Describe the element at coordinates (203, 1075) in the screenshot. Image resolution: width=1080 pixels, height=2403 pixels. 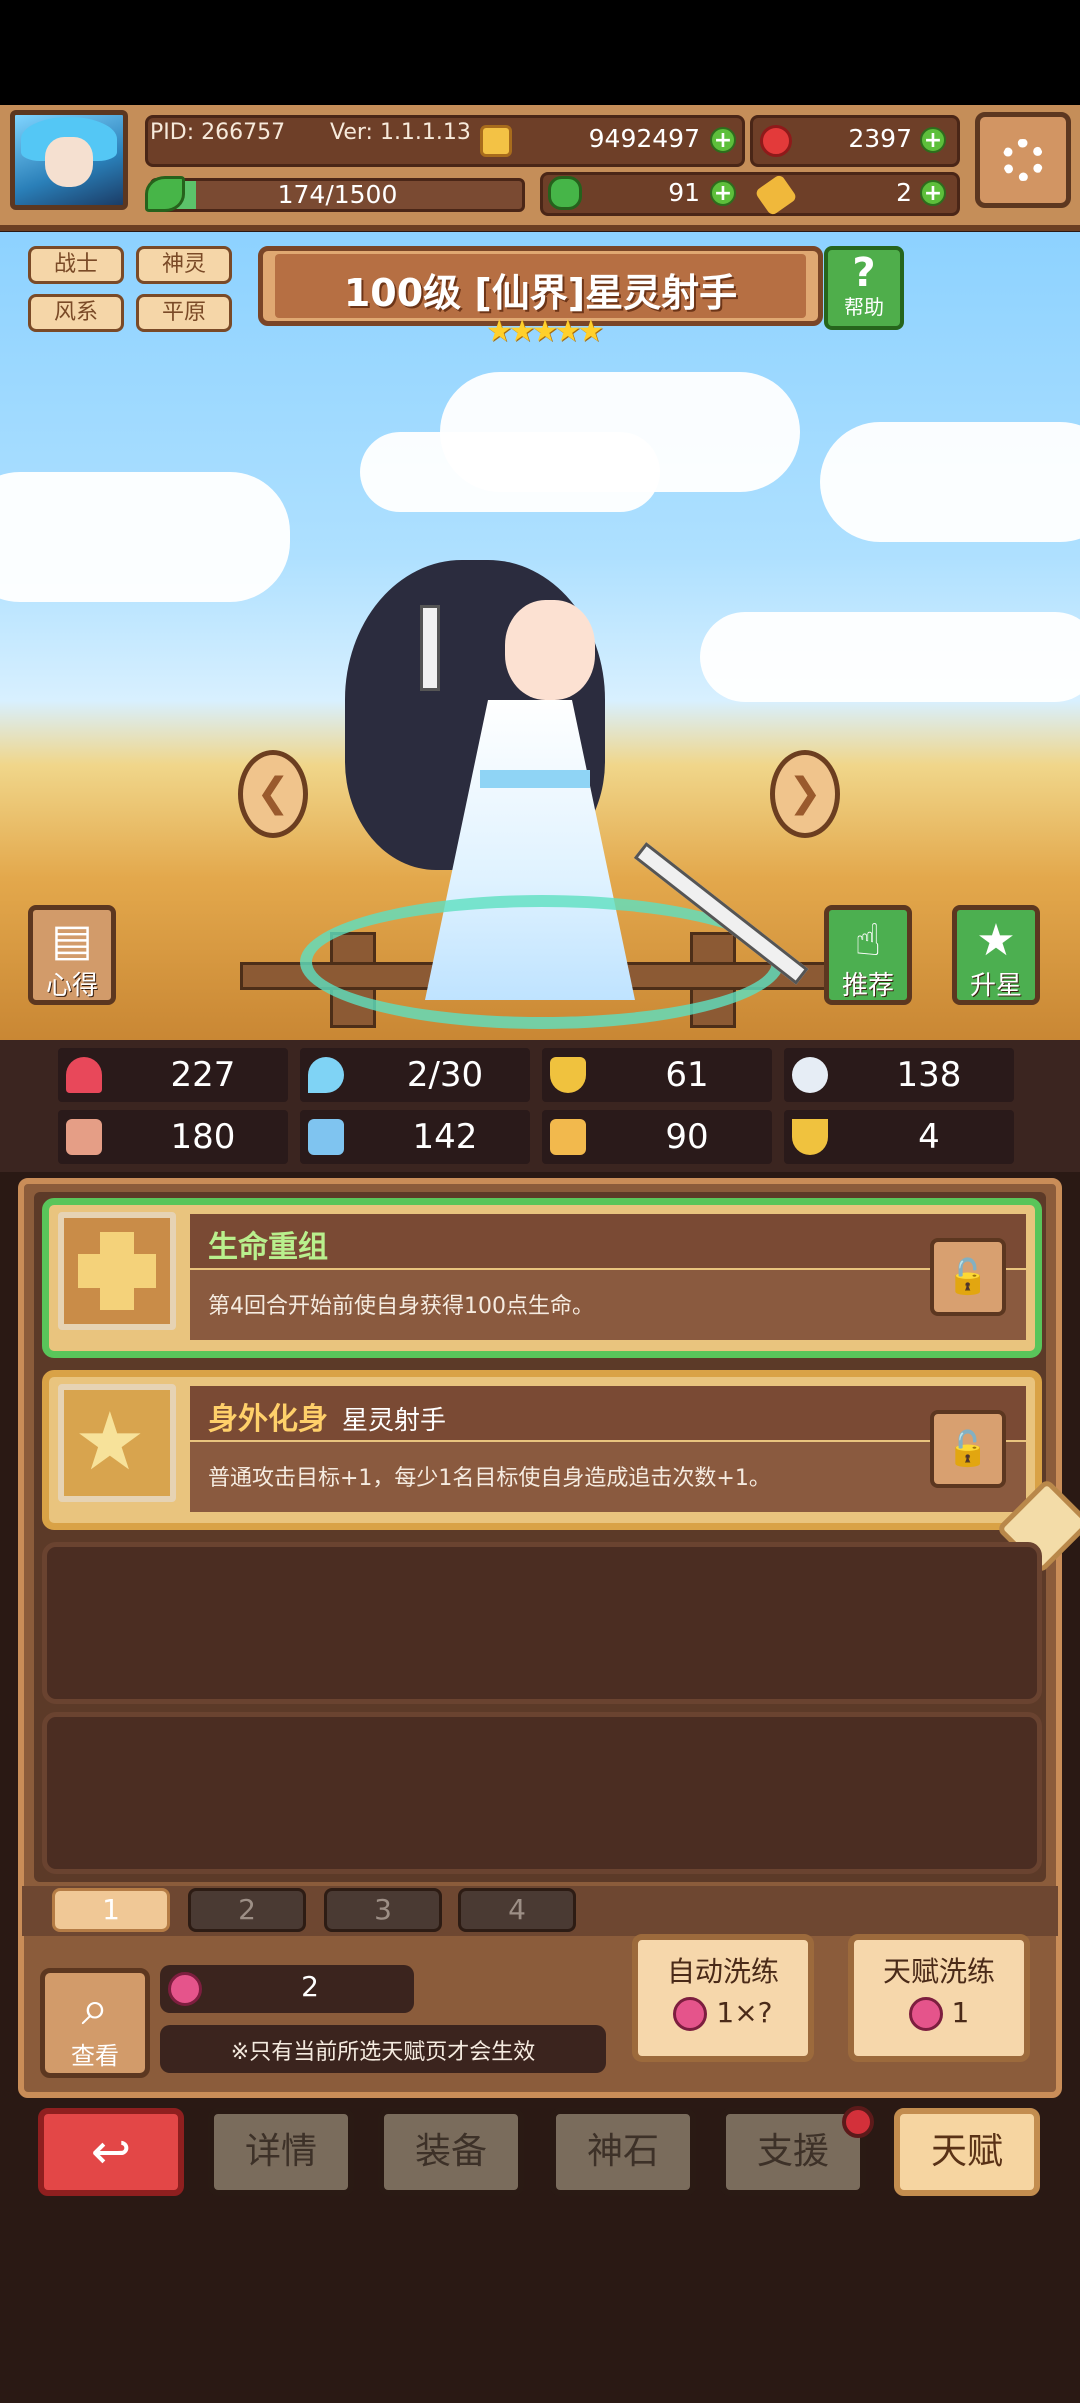
I see `stat-hp-value: 227` at that location.